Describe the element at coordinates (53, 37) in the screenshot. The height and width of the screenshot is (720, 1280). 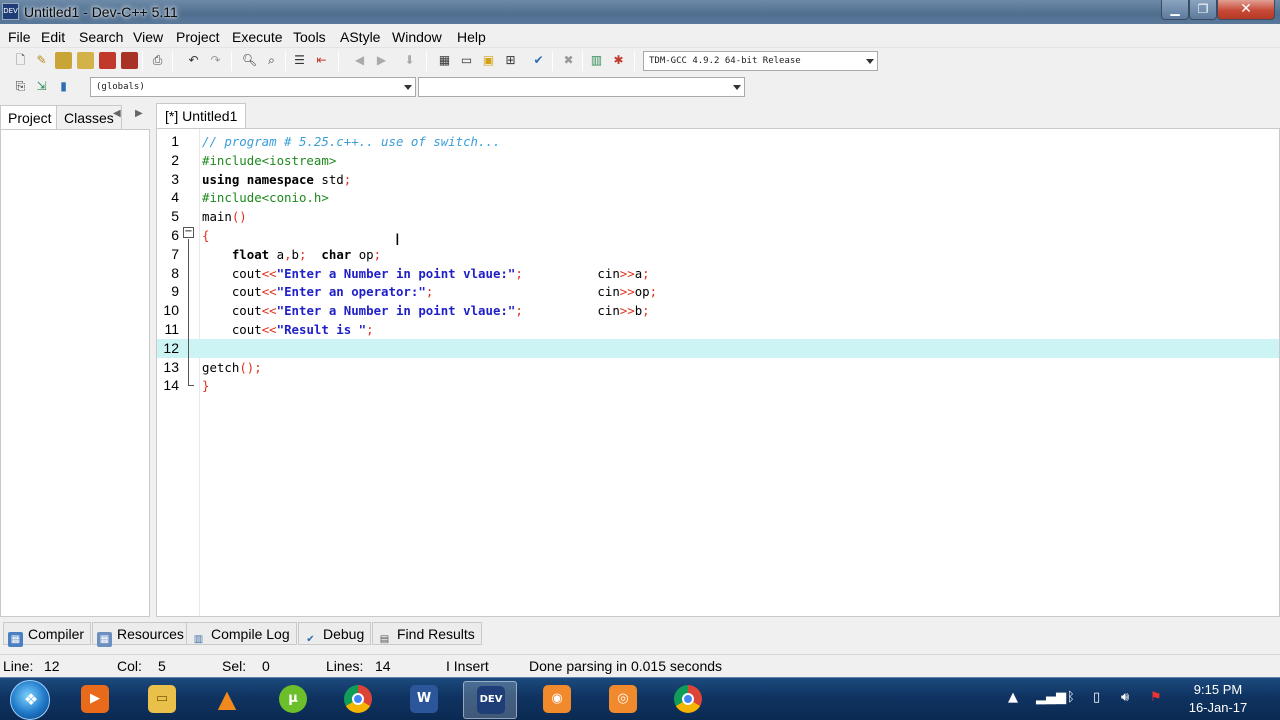
I see `menu-edit: Edit` at that location.